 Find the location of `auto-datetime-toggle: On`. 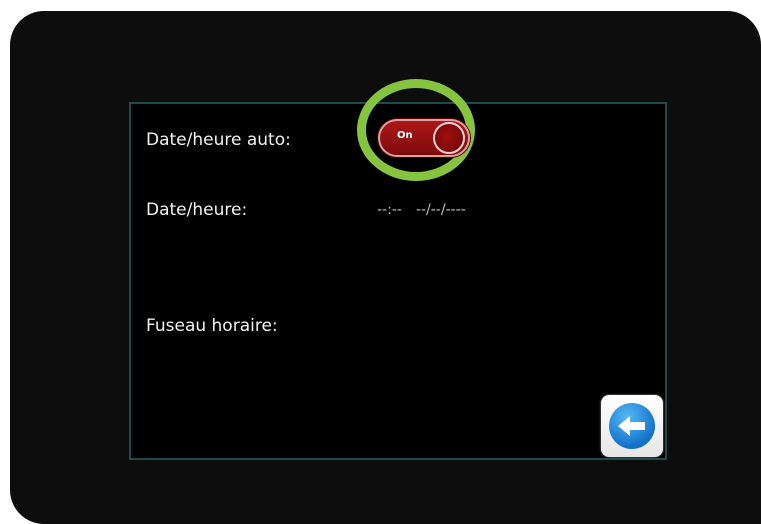

auto-datetime-toggle: On is located at coordinates (424, 138).